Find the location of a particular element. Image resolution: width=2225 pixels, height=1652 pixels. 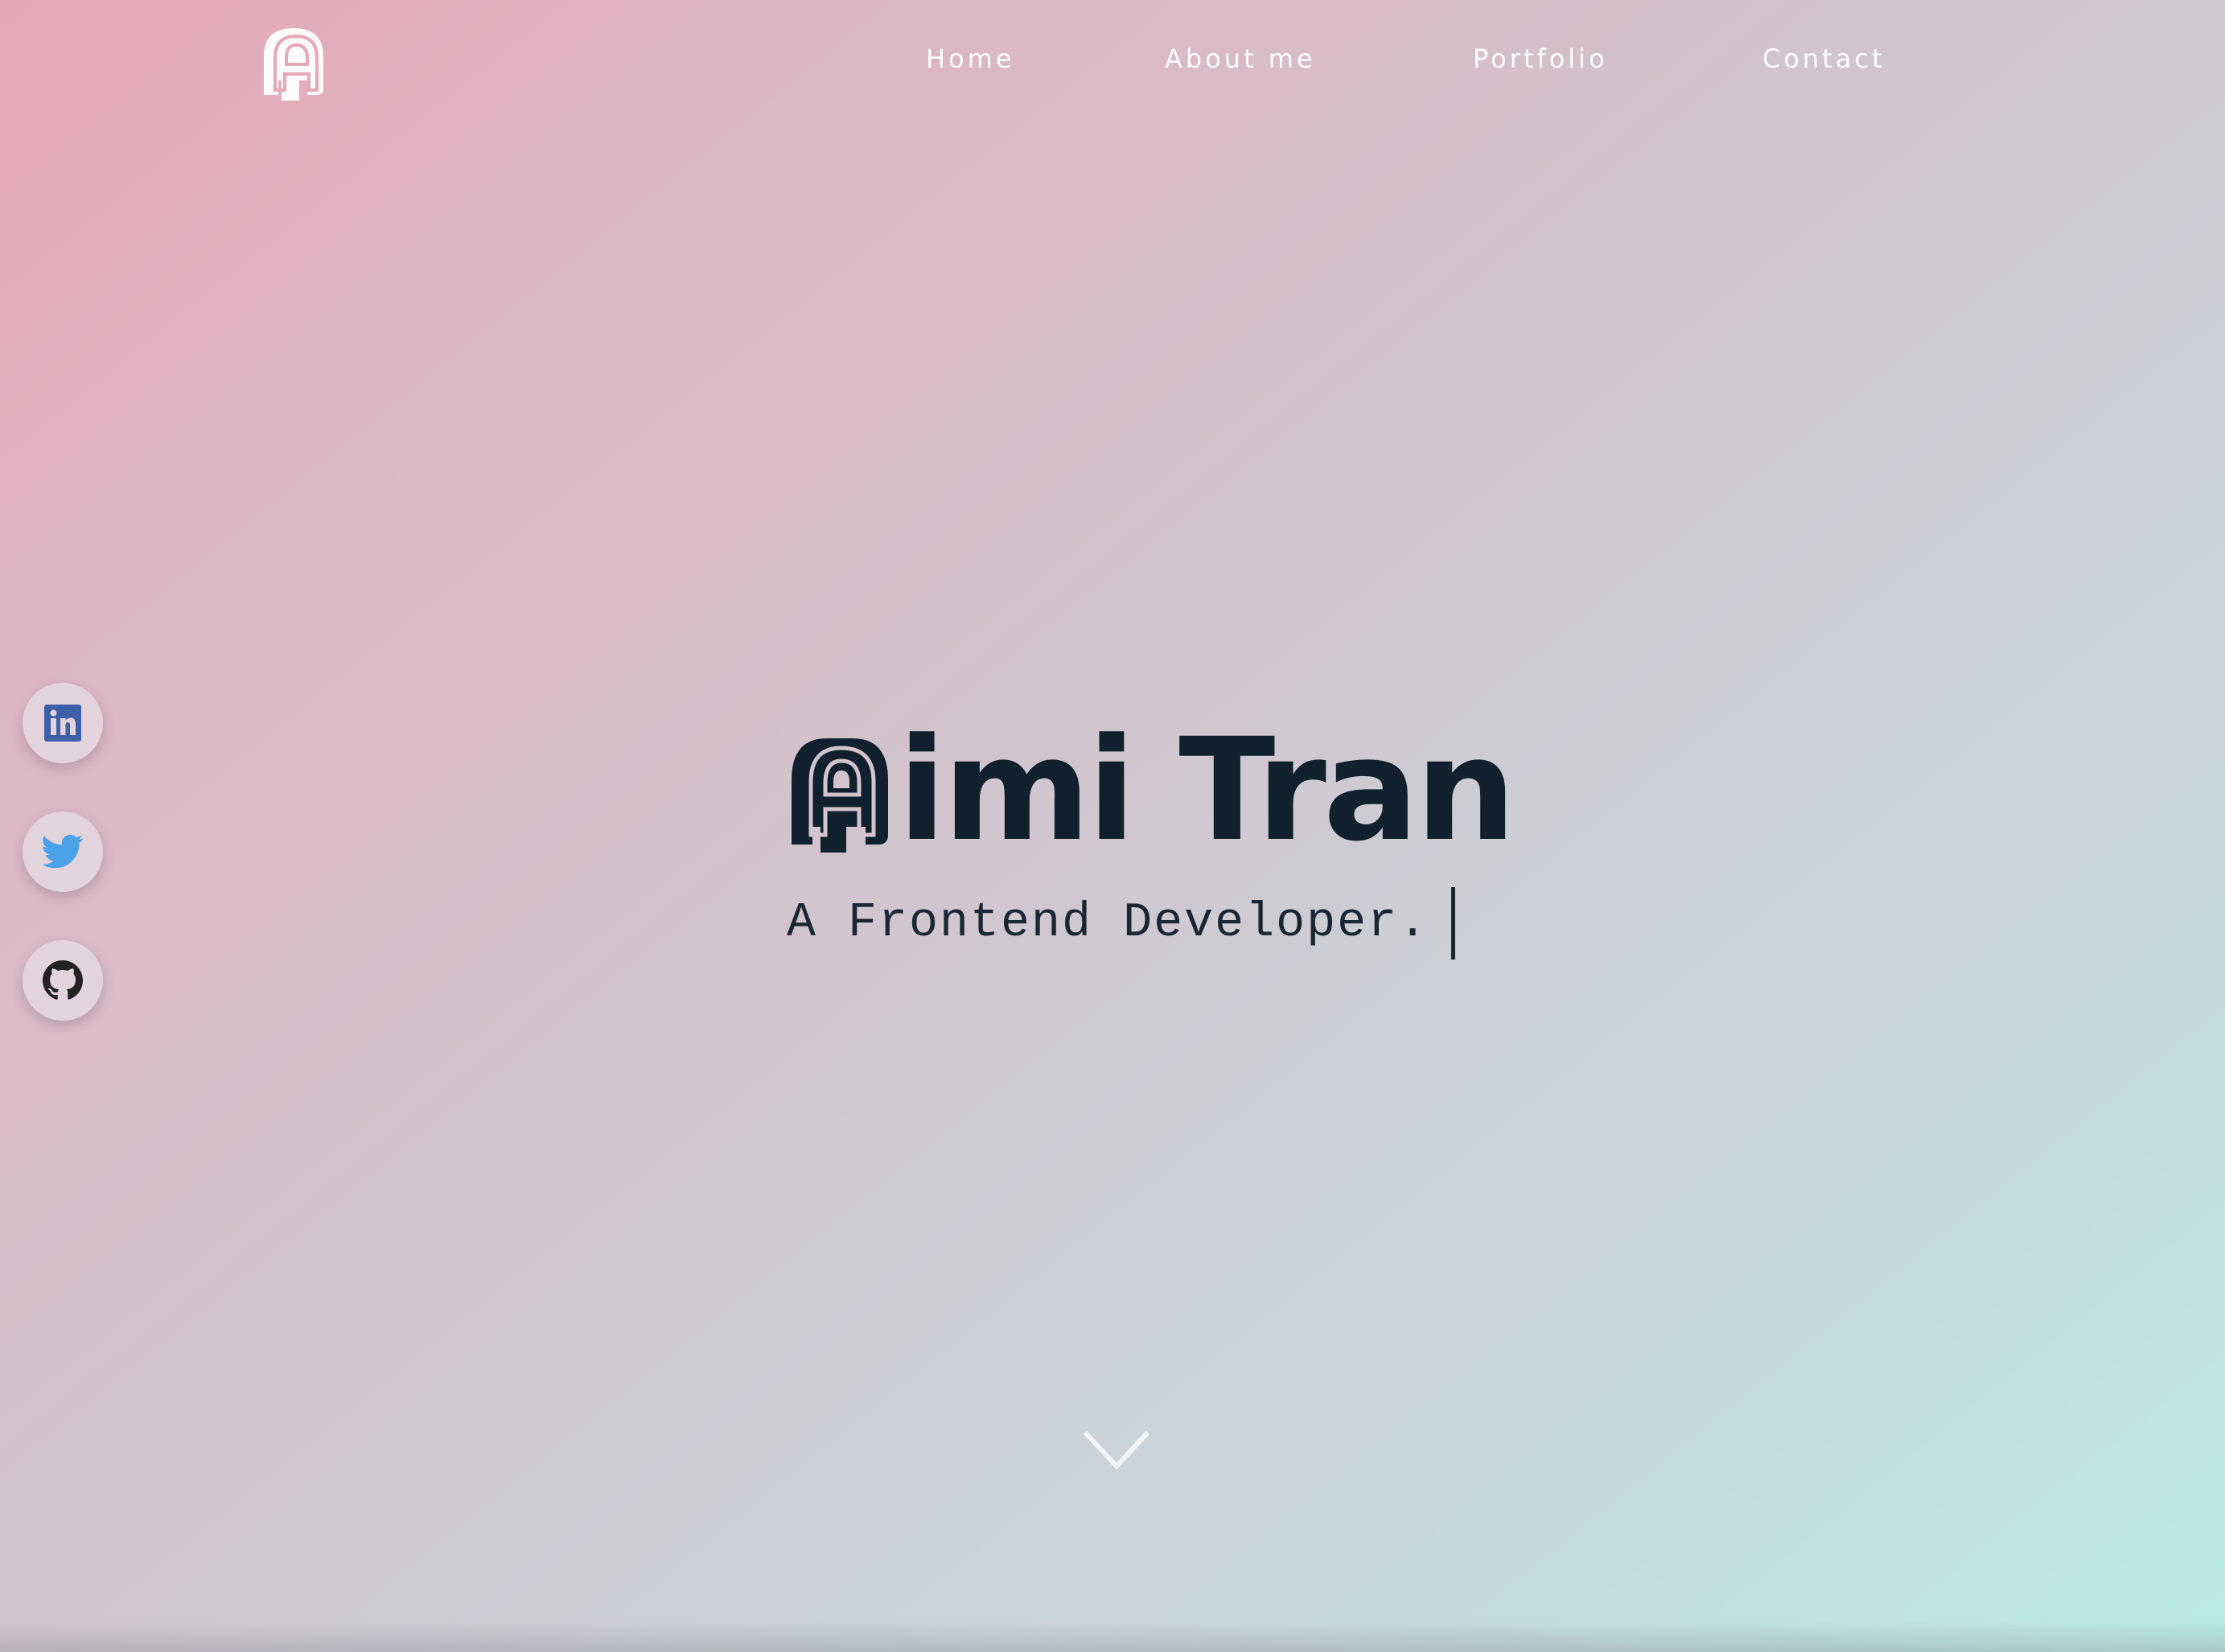

linkedin-icon is located at coordinates (62, 723).